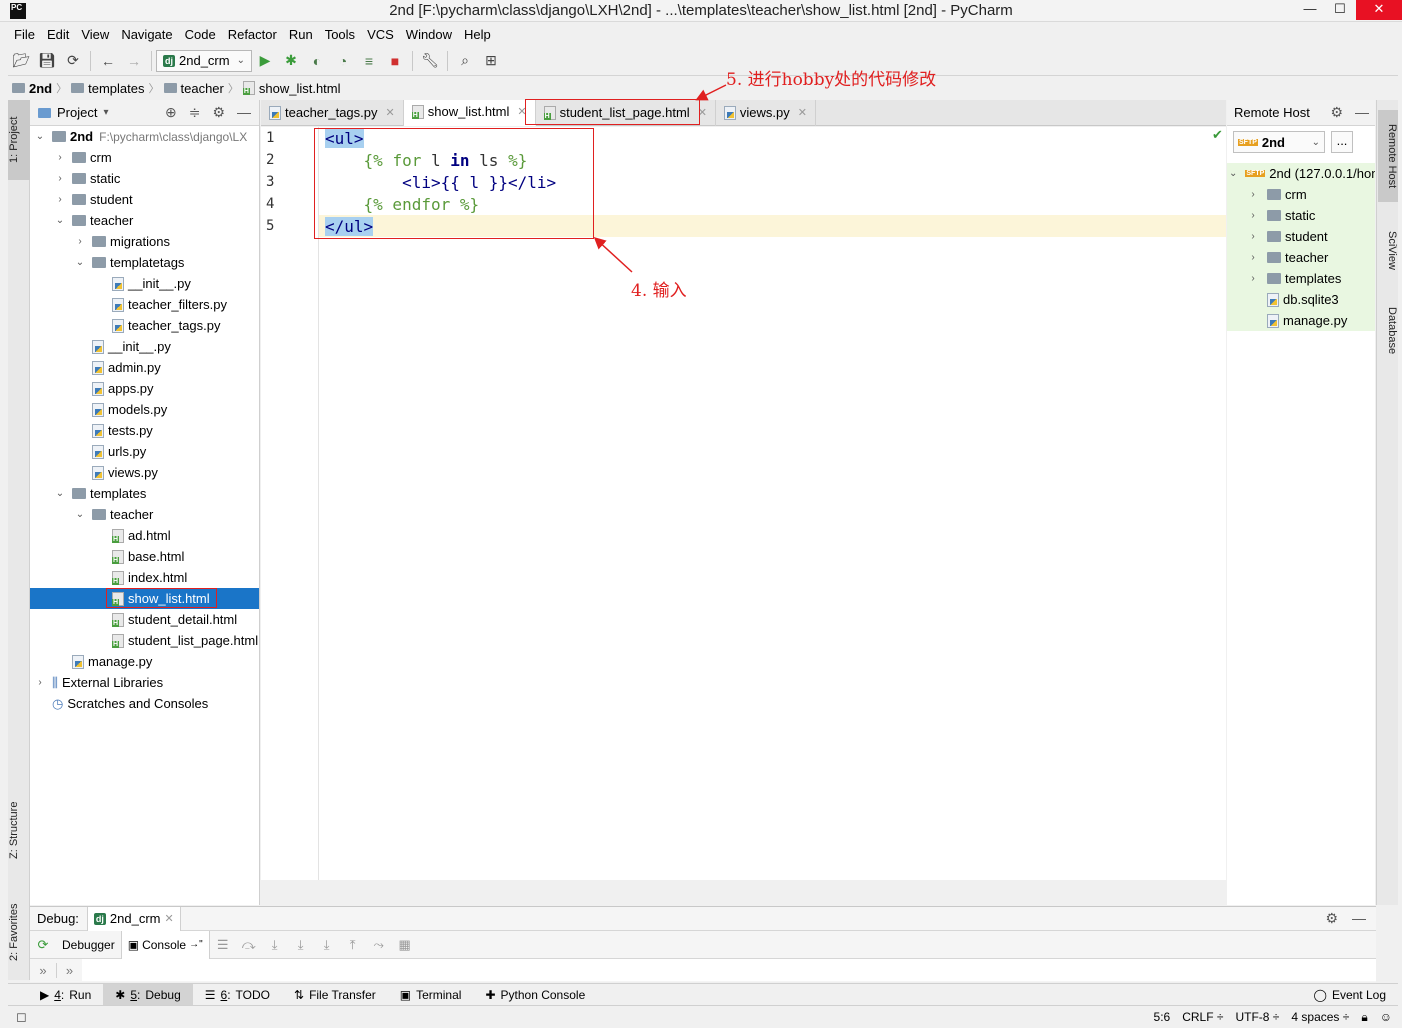 The width and height of the screenshot is (1402, 1028). I want to click on threads-icon: ☰, so click(223, 945).